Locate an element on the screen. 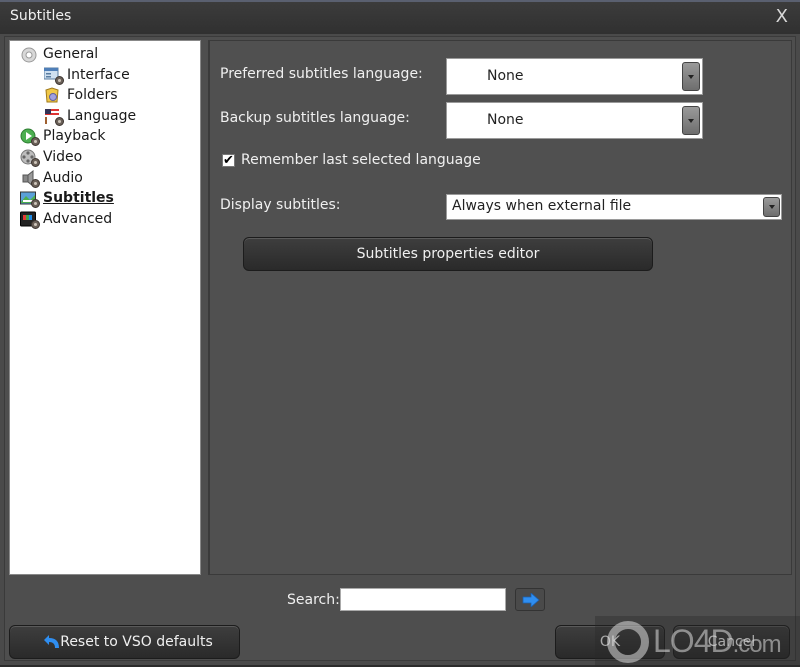  folder-icon is located at coordinates (53, 95).